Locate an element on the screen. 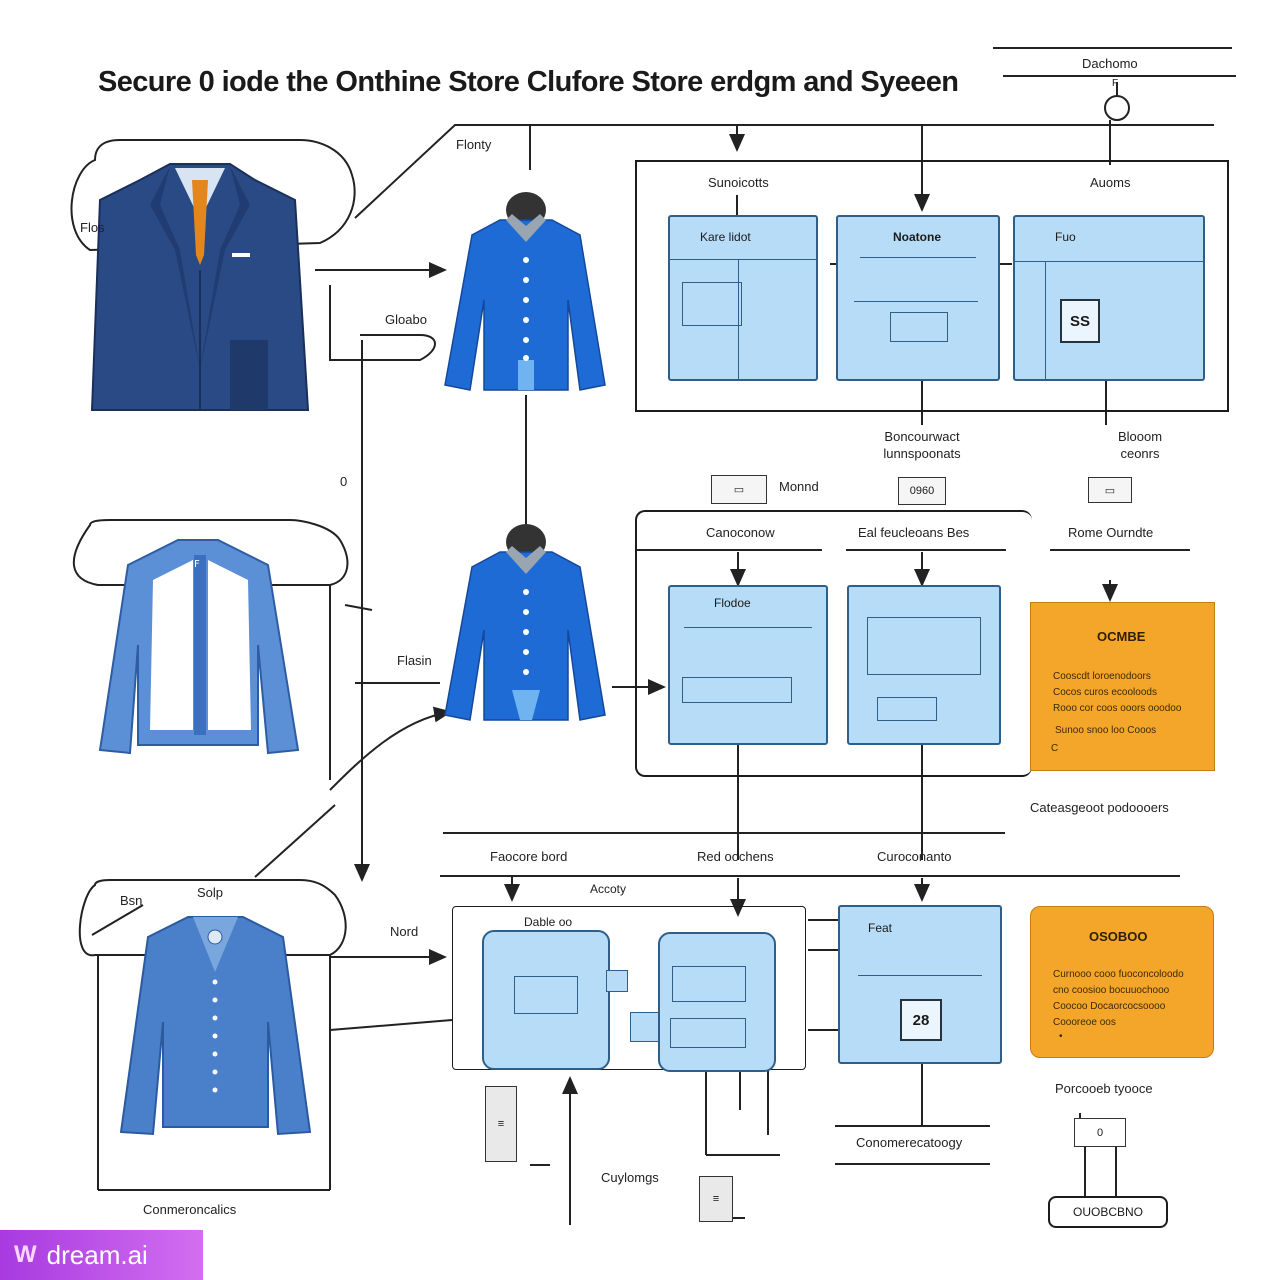 This screenshot has width=1280, height=1280. orange-box-2-line-2: cno coosioo bocuuochooo is located at coordinates (1111, 990).